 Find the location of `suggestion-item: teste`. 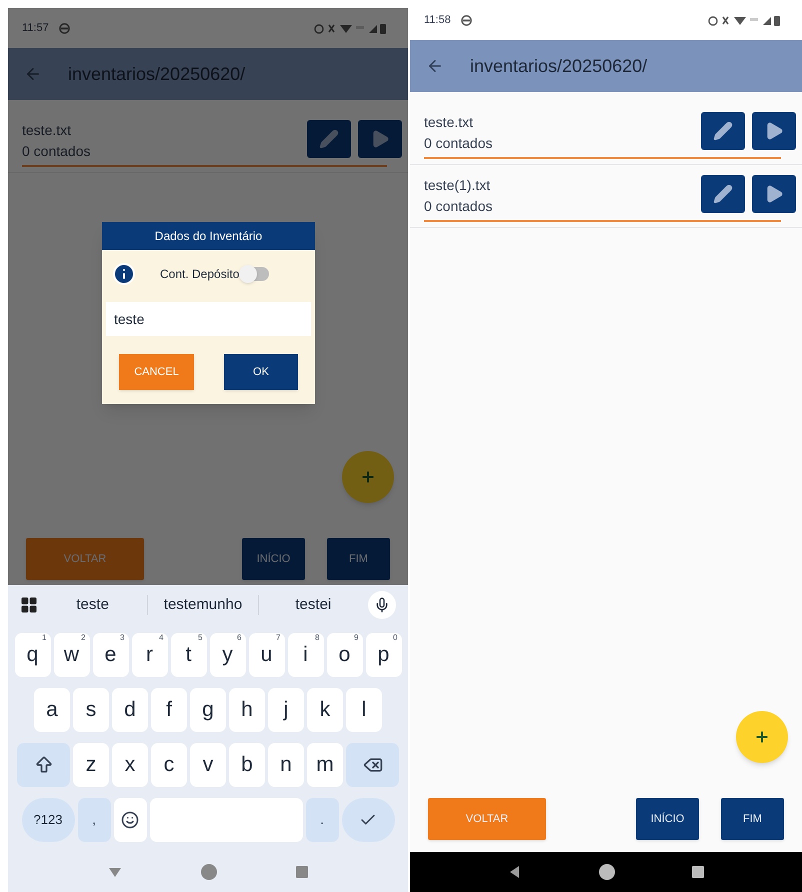

suggestion-item: teste is located at coordinates (93, 605).